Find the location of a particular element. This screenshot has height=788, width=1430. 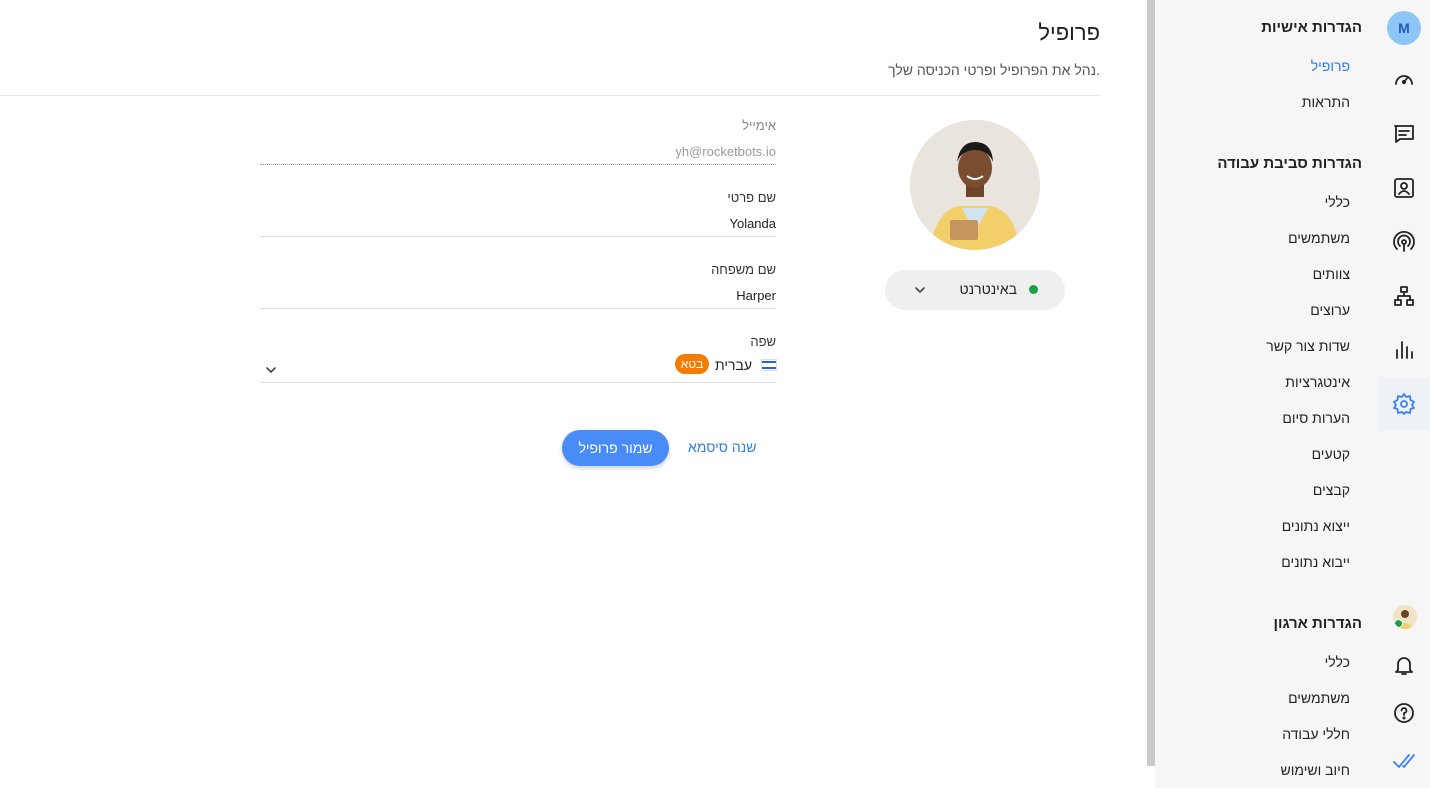

nav-item-workspace-users: משתמשים is located at coordinates (1319, 238).